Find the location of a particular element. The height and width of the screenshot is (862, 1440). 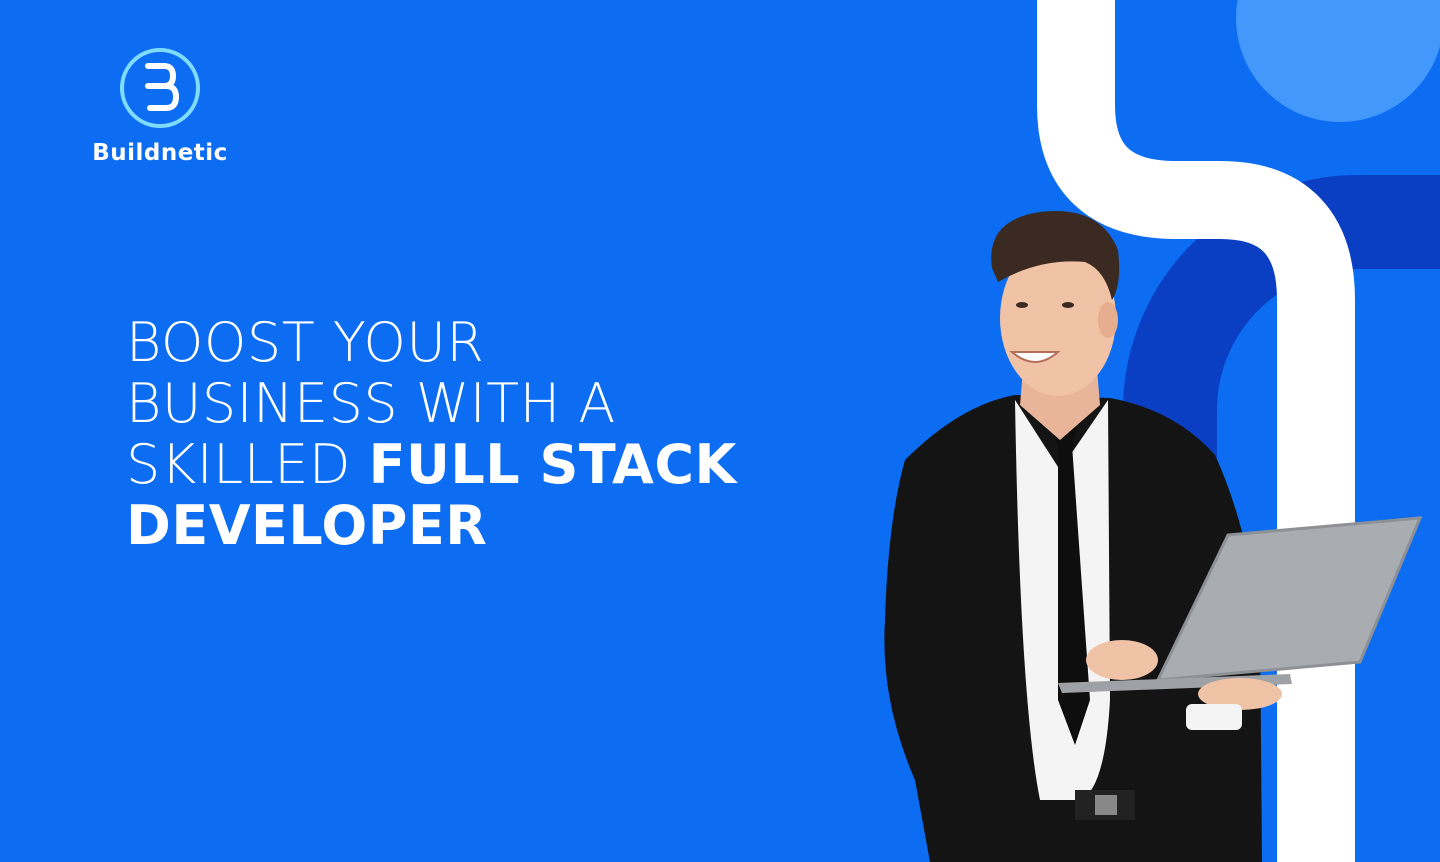

left-eye is located at coordinates (1022, 305).